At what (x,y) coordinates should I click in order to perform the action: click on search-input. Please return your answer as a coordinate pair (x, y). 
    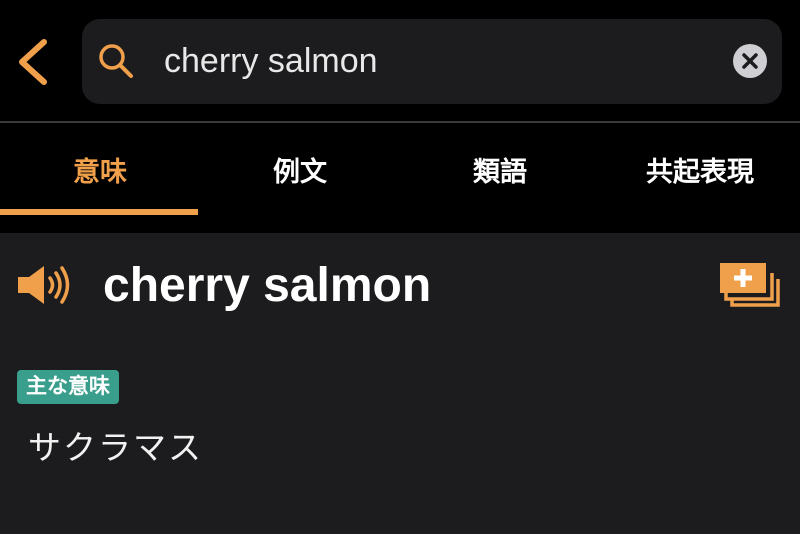
    Looking at the image, I should click on (444, 61).